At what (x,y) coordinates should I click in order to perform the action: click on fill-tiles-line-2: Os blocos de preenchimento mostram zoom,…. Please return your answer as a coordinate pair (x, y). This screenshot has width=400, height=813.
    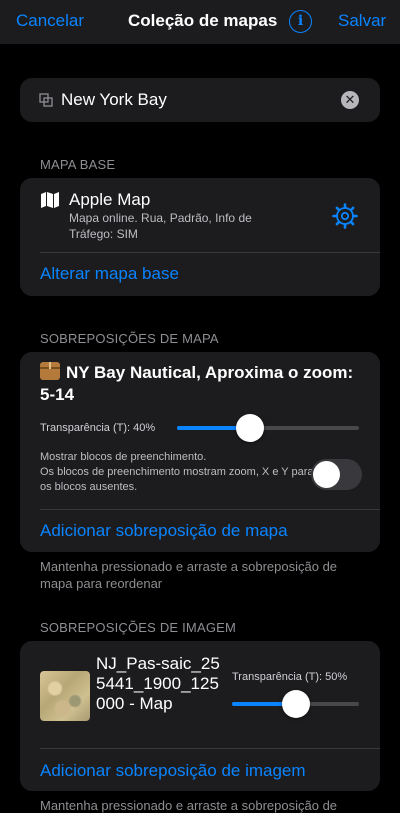
    Looking at the image, I should click on (177, 479).